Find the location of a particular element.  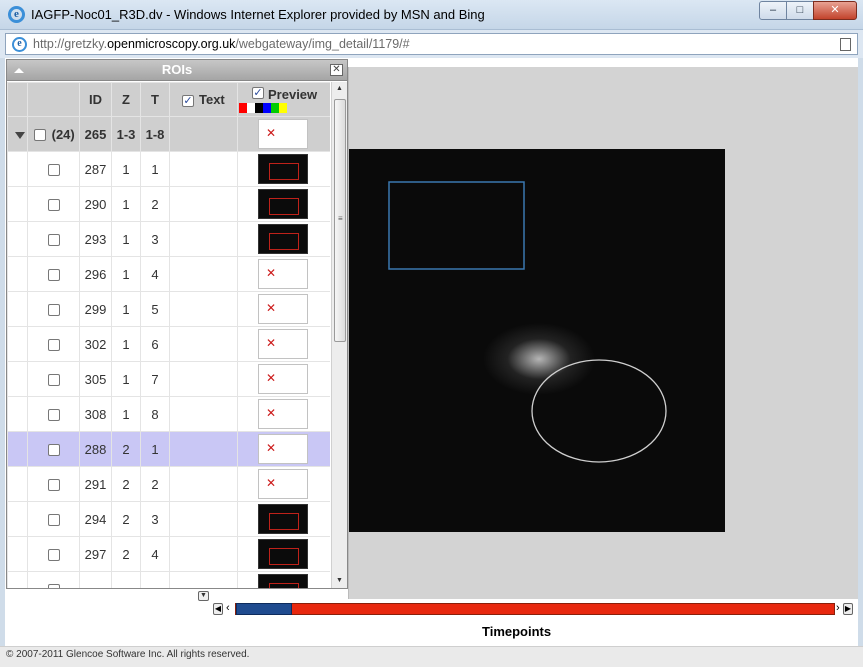

timepoint-handle is located at coordinates (264, 609).